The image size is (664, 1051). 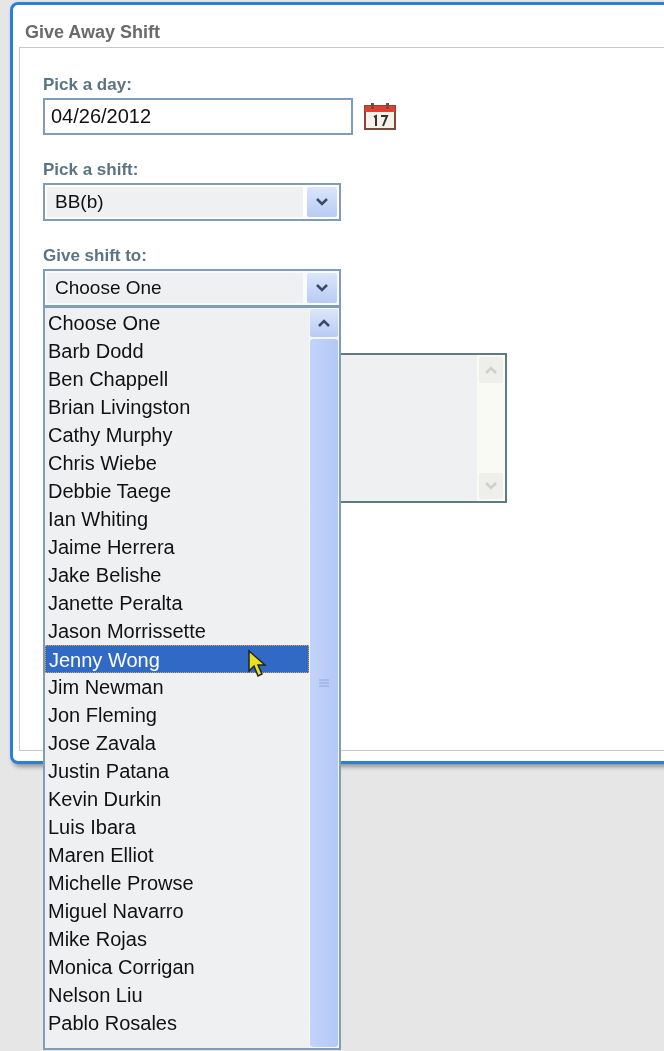 What do you see at coordinates (177, 827) in the screenshot?
I see `dropdown-option: Luis Ibara` at bounding box center [177, 827].